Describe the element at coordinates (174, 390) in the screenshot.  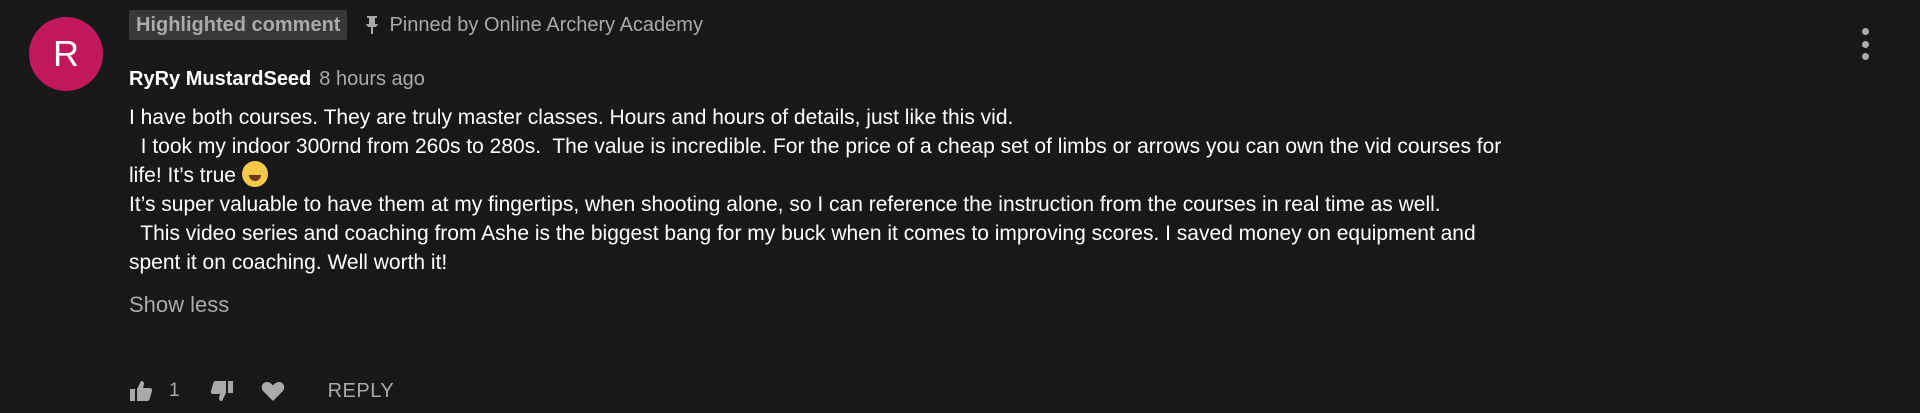
I see `like-count: 1` at that location.